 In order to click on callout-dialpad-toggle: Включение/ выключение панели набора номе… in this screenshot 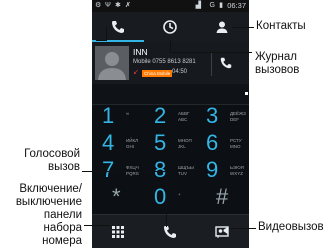, I will do `click(41, 215)`.